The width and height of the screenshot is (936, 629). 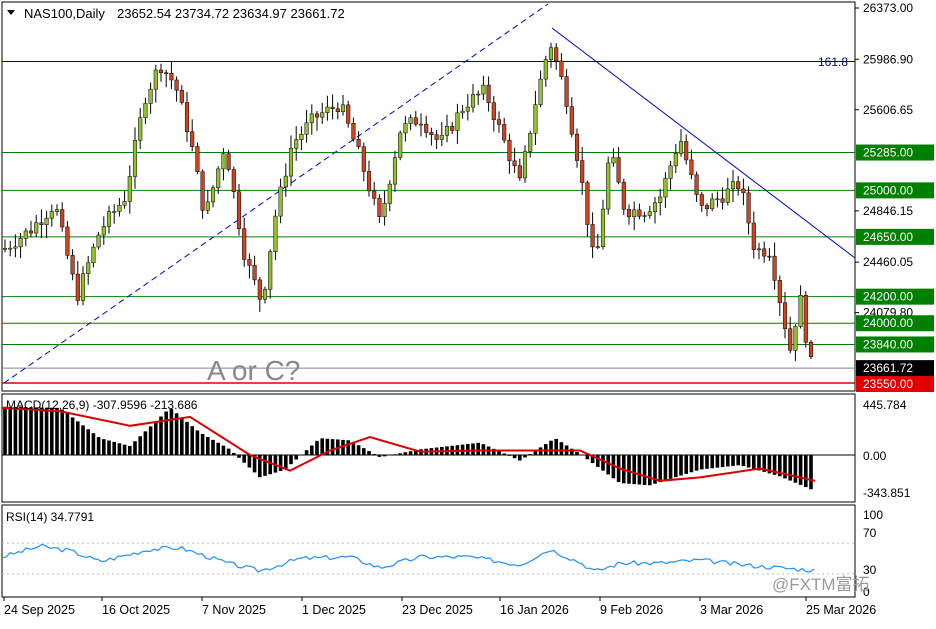 I want to click on time-tick-label-2: 7 Nov 2025, so click(x=234, y=610).